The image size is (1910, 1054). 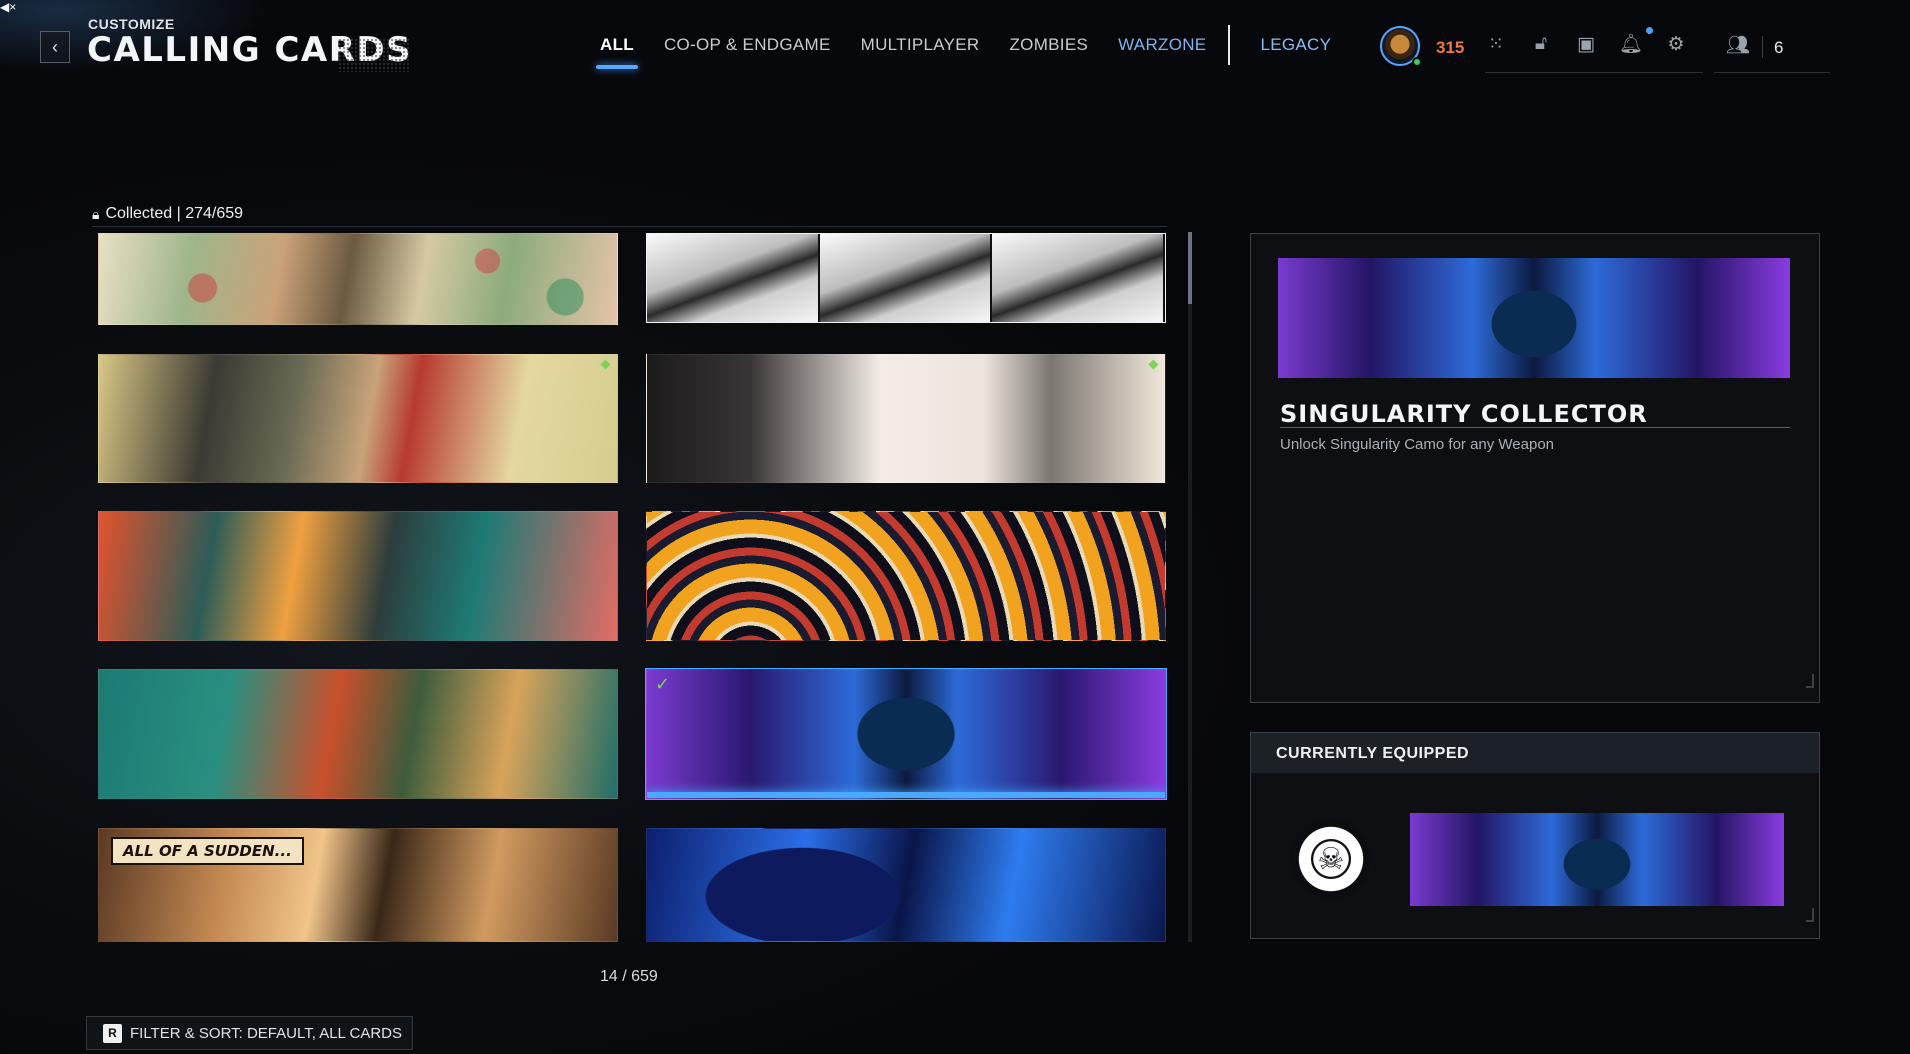 What do you see at coordinates (358, 279) in the screenshot?
I see `card-garden-soldier` at bounding box center [358, 279].